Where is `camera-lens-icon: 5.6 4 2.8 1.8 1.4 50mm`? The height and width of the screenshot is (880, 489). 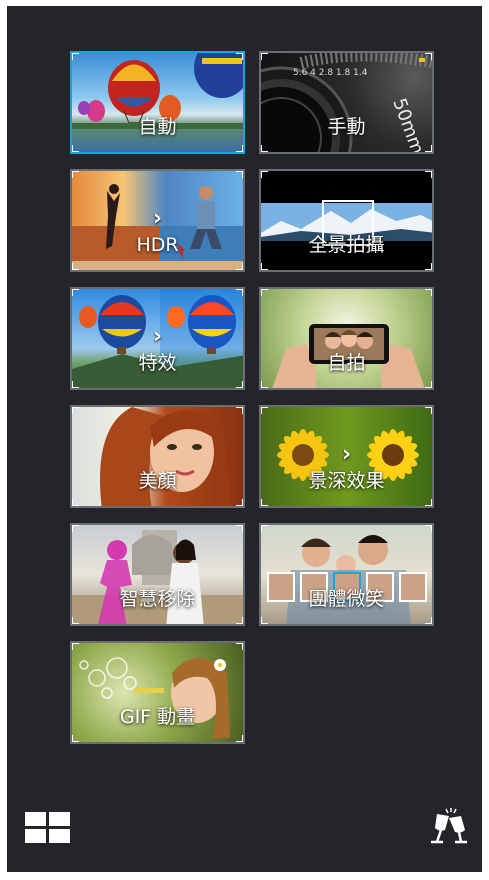 camera-lens-icon: 5.6 4 2.8 1.8 1.4 50mm is located at coordinates (346, 102).